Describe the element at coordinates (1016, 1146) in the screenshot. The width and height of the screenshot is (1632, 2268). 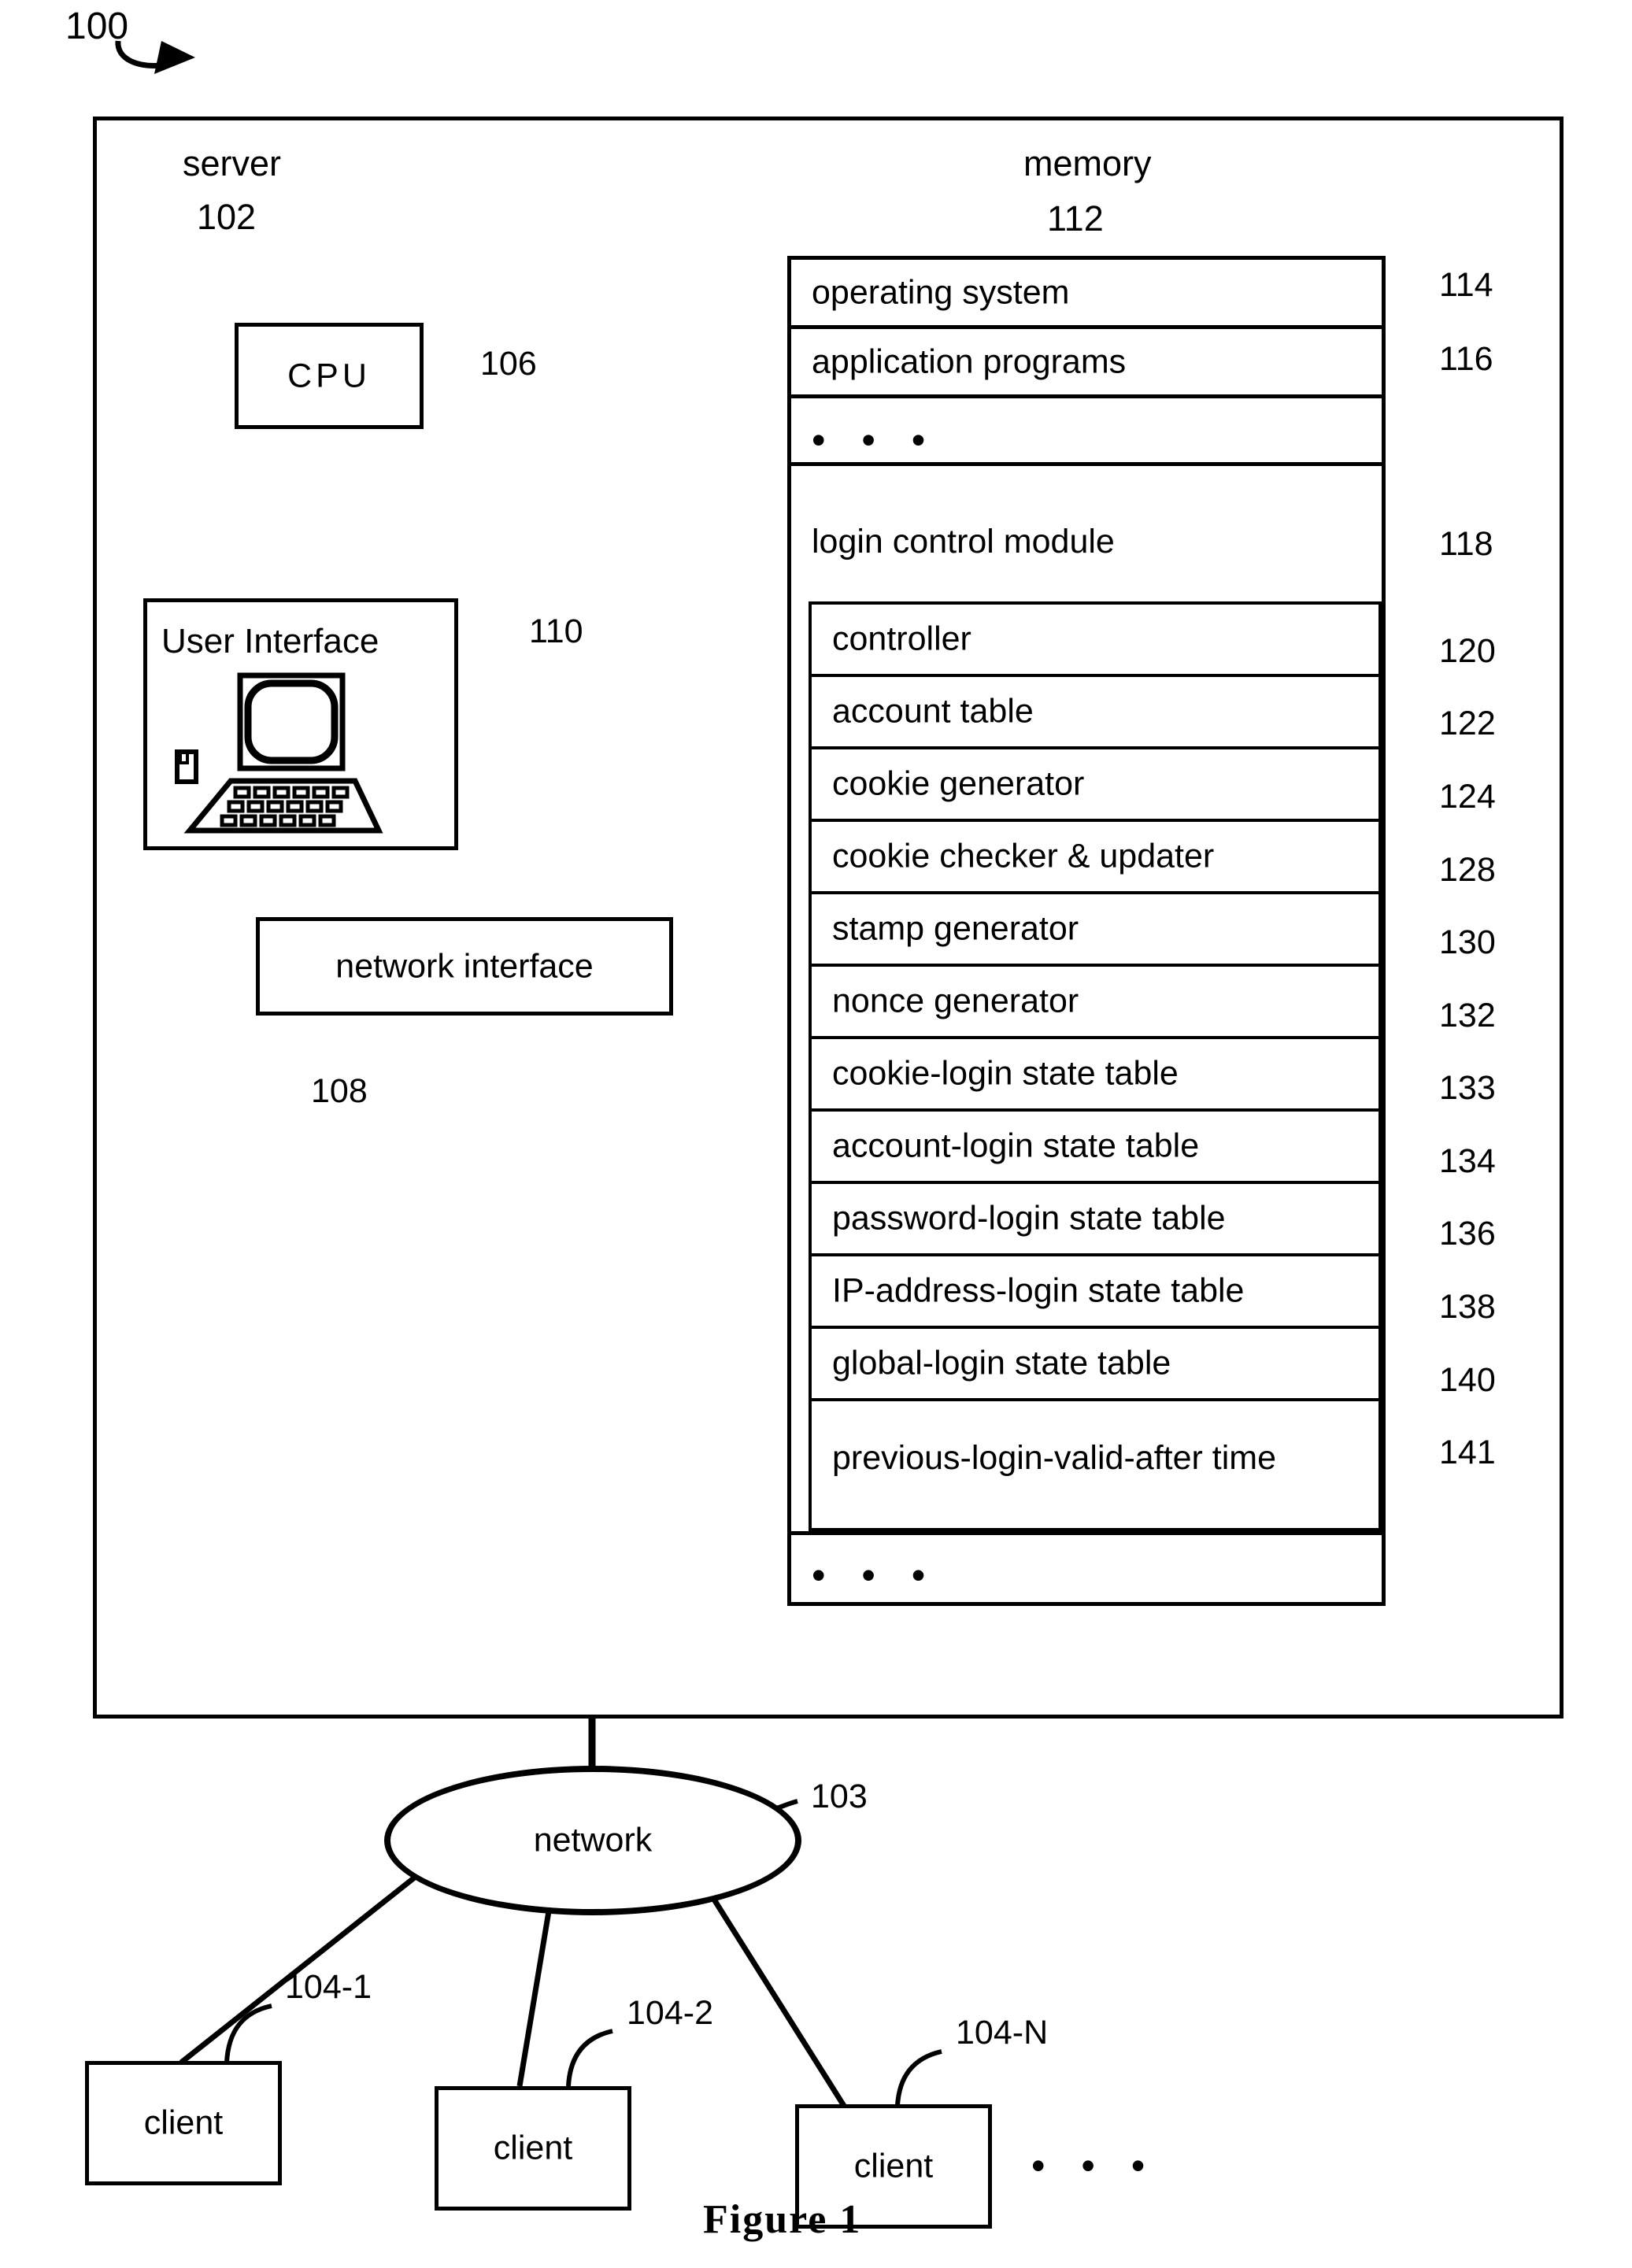
I see `lcm-item-label: account-login state table` at that location.